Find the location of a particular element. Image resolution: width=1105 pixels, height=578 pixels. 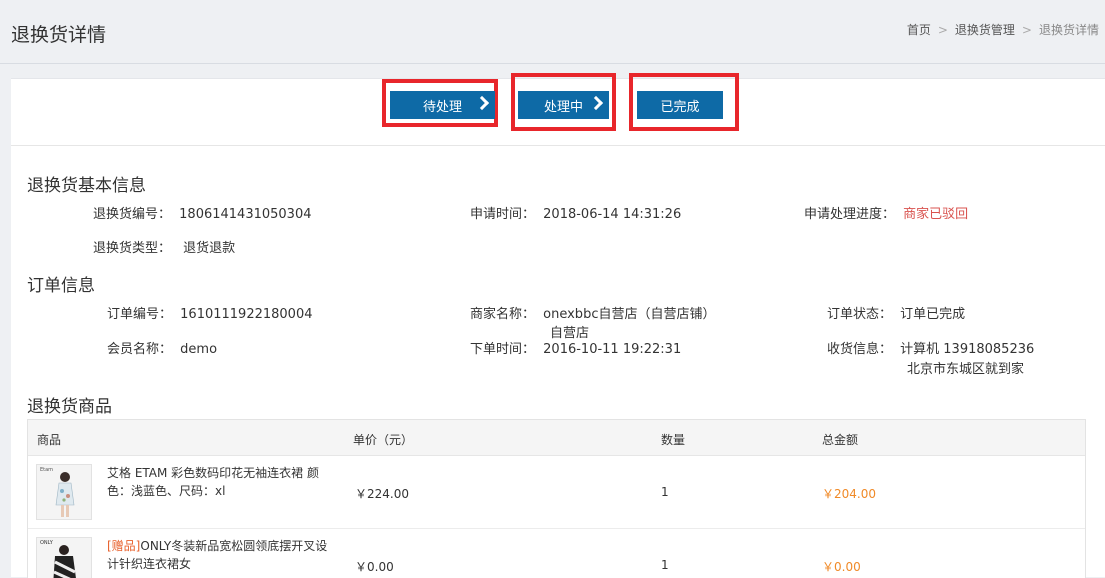

breadcrumb-current: 退换货详情 is located at coordinates (1068, 30).